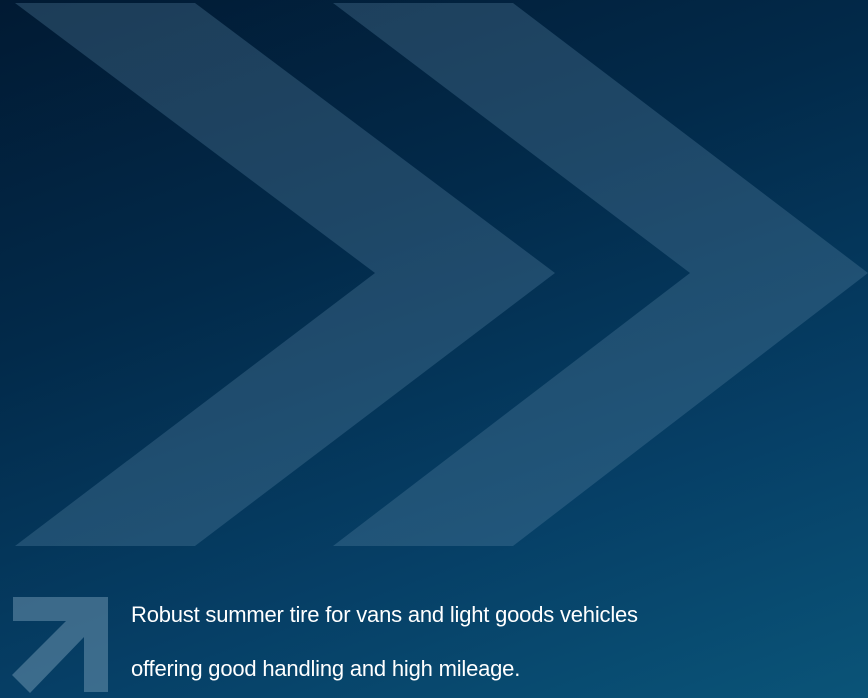  I want to click on arrow-up-right-icon, so click(60, 645).